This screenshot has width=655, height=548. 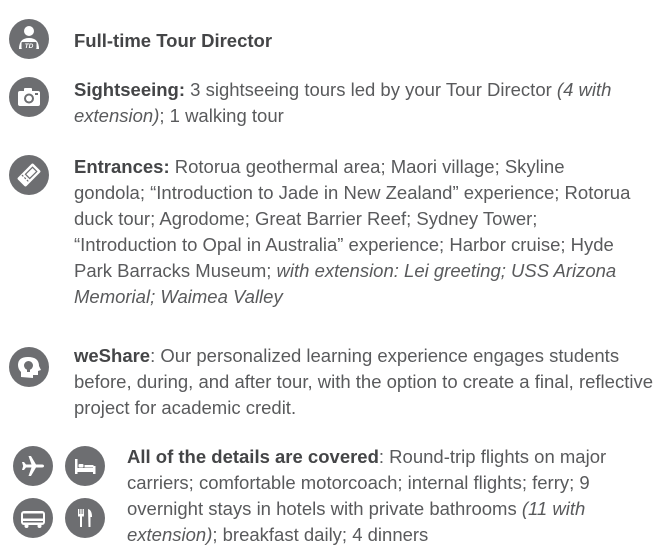 I want to click on item-heading: All of the details are covered, so click(x=253, y=456).